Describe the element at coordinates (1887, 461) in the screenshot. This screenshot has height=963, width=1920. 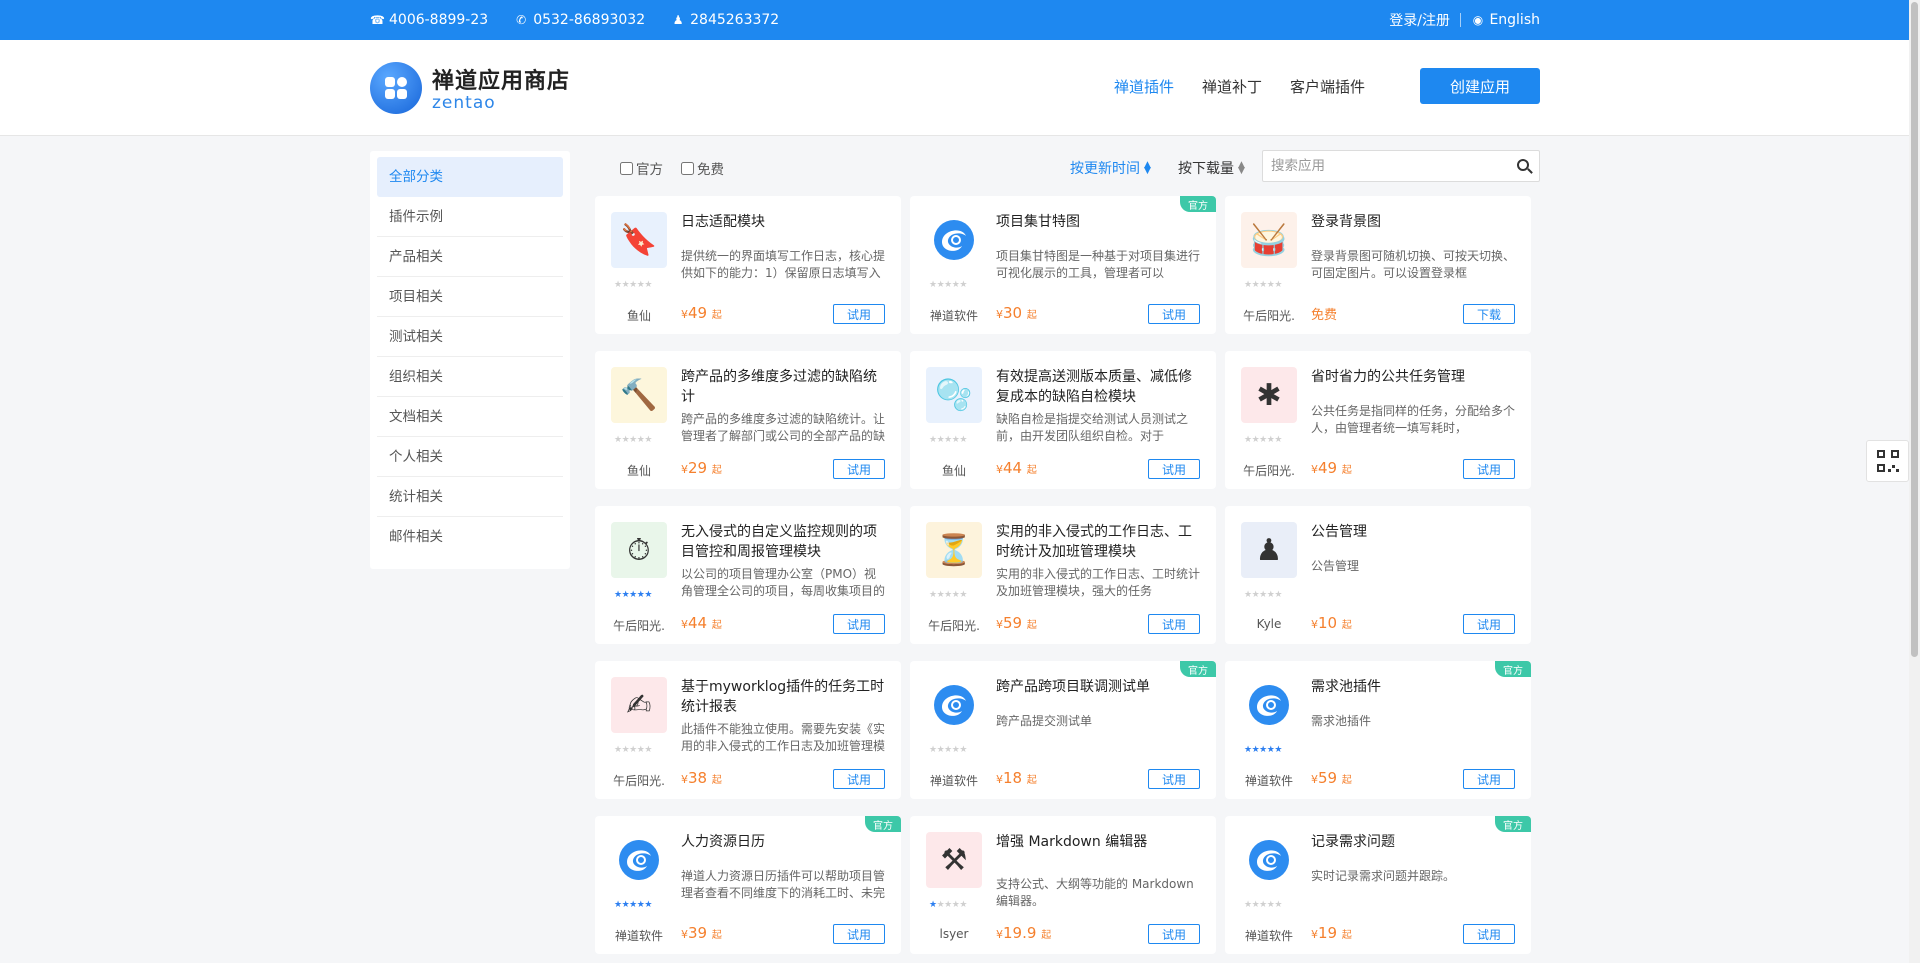
I see `qr-code-button` at that location.